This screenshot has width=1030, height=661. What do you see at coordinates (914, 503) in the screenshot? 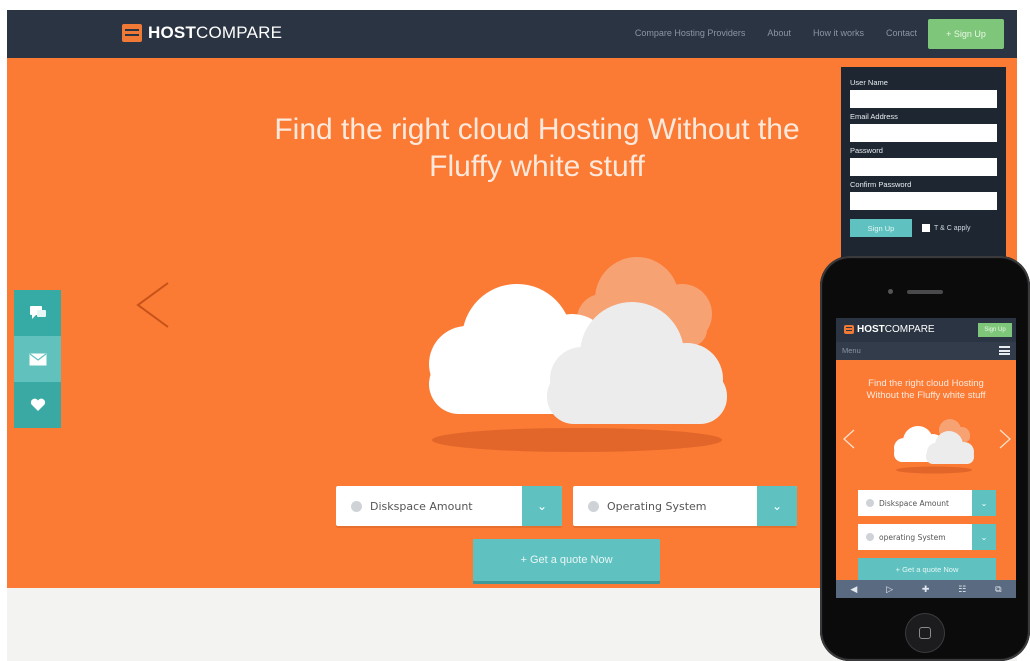
I see `mobile-diskspace-label: Diskspace Amount` at bounding box center [914, 503].